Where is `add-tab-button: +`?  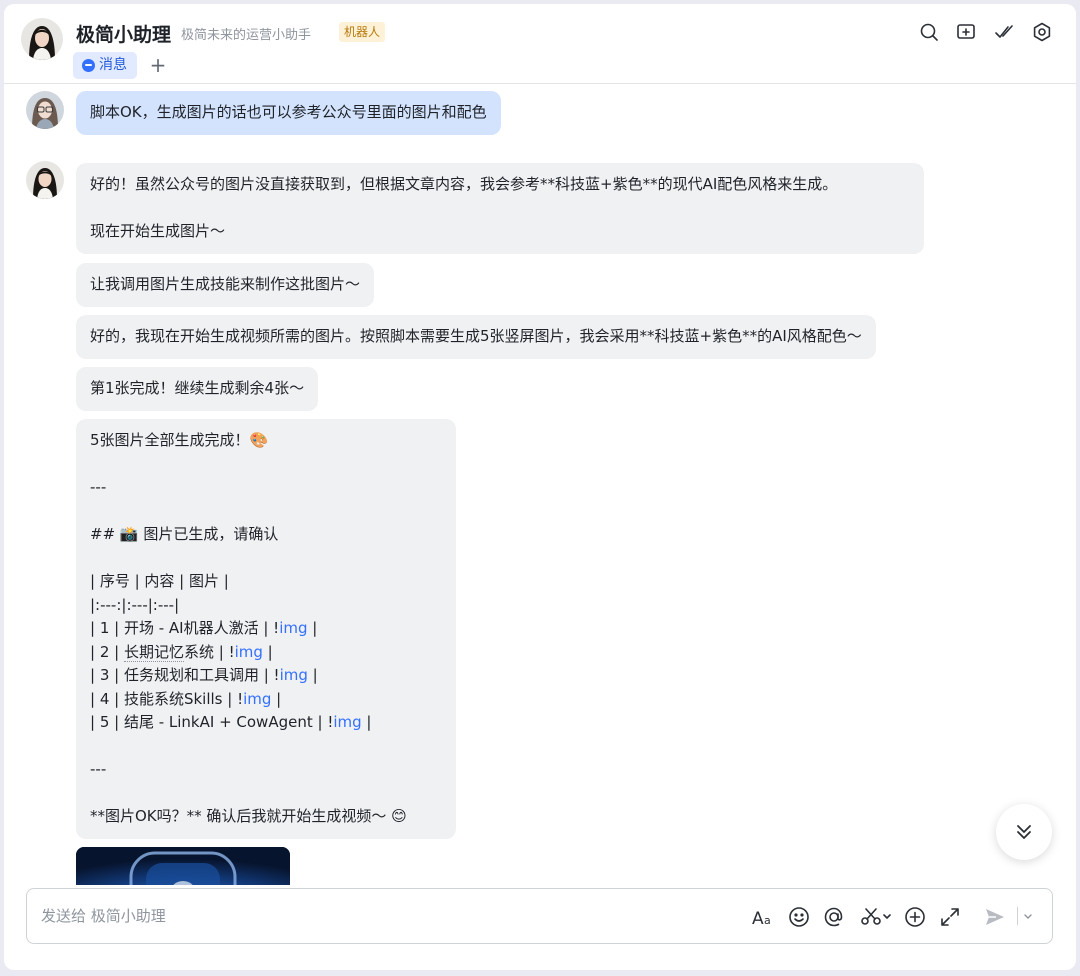 add-tab-button: + is located at coordinates (158, 65).